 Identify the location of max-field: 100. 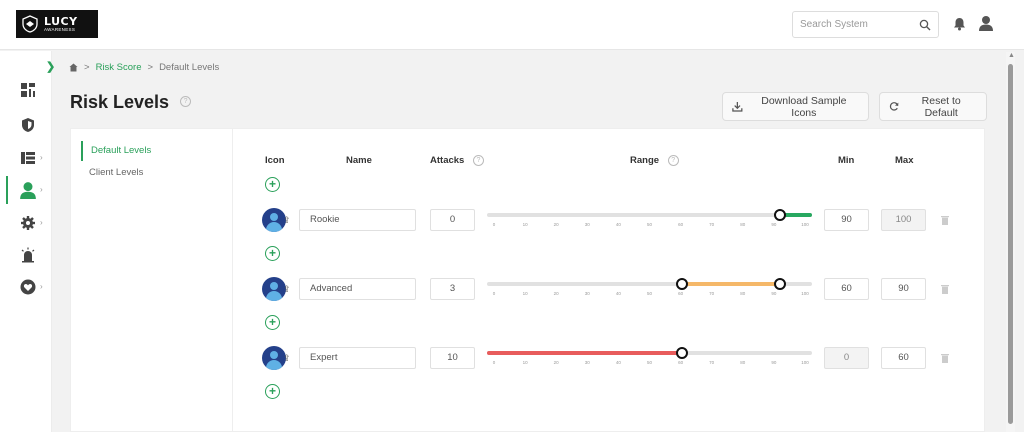
(903, 220).